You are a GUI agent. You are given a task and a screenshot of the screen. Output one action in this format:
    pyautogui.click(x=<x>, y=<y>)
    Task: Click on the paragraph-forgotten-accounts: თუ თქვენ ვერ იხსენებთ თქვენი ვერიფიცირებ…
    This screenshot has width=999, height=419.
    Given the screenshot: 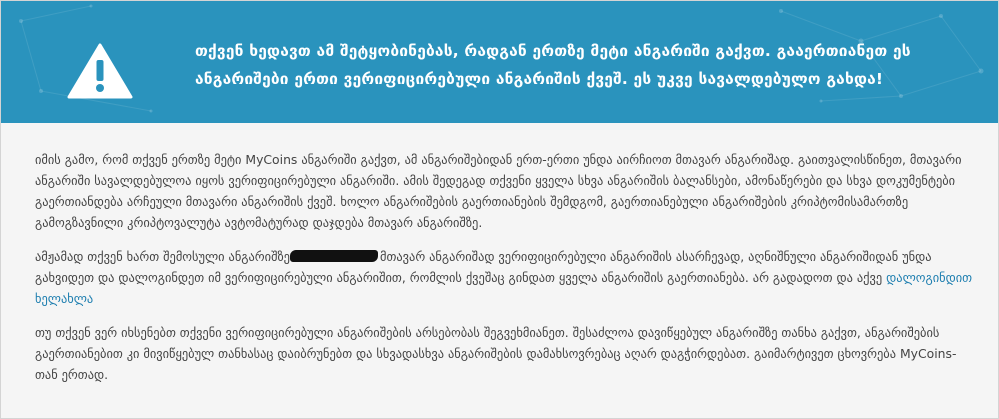 What is the action you would take?
    pyautogui.click(x=496, y=353)
    